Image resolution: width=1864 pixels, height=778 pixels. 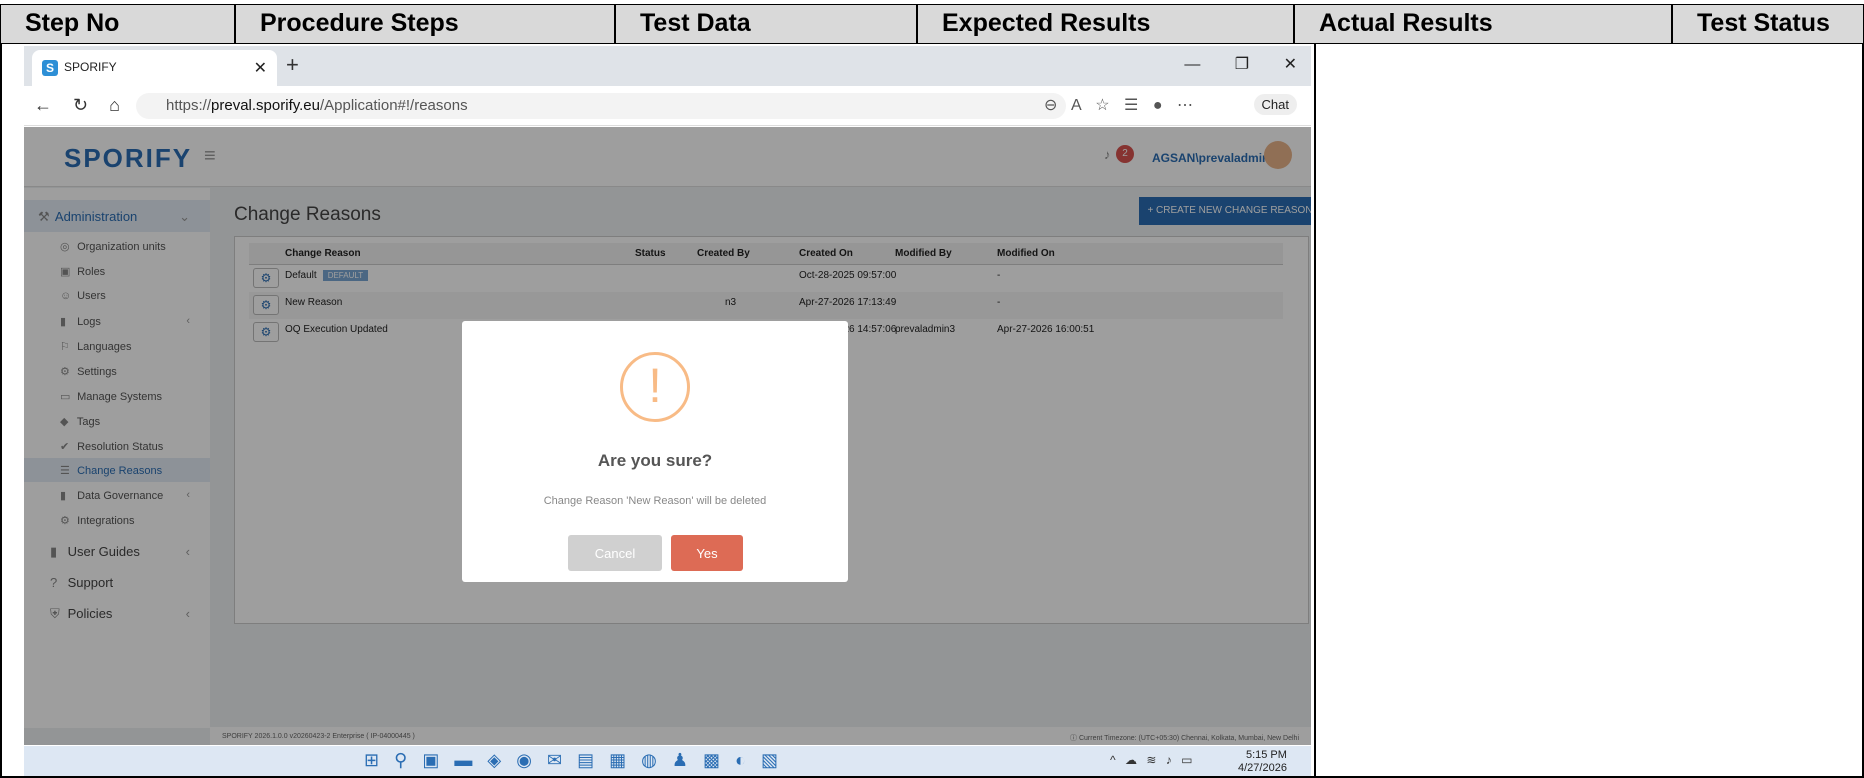 I want to click on header-test-data: Test Data, so click(x=766, y=24).